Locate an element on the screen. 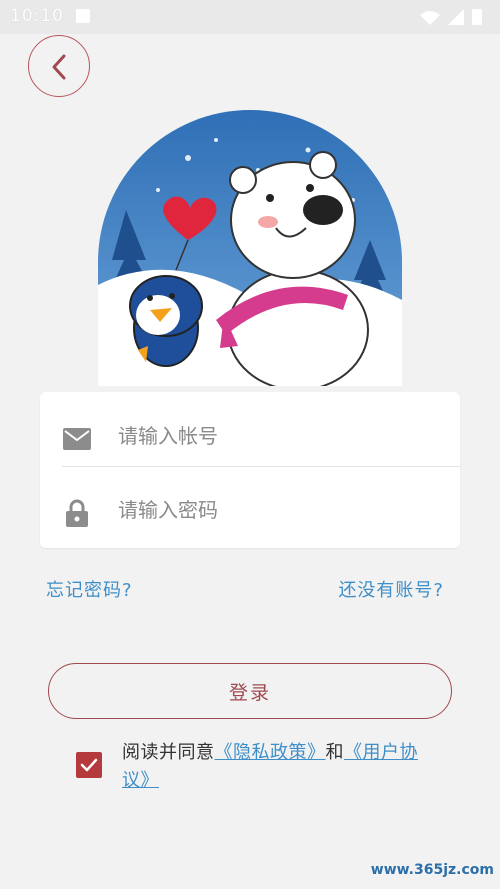 The width and height of the screenshot is (500, 889). password-field-row is located at coordinates (250, 508).